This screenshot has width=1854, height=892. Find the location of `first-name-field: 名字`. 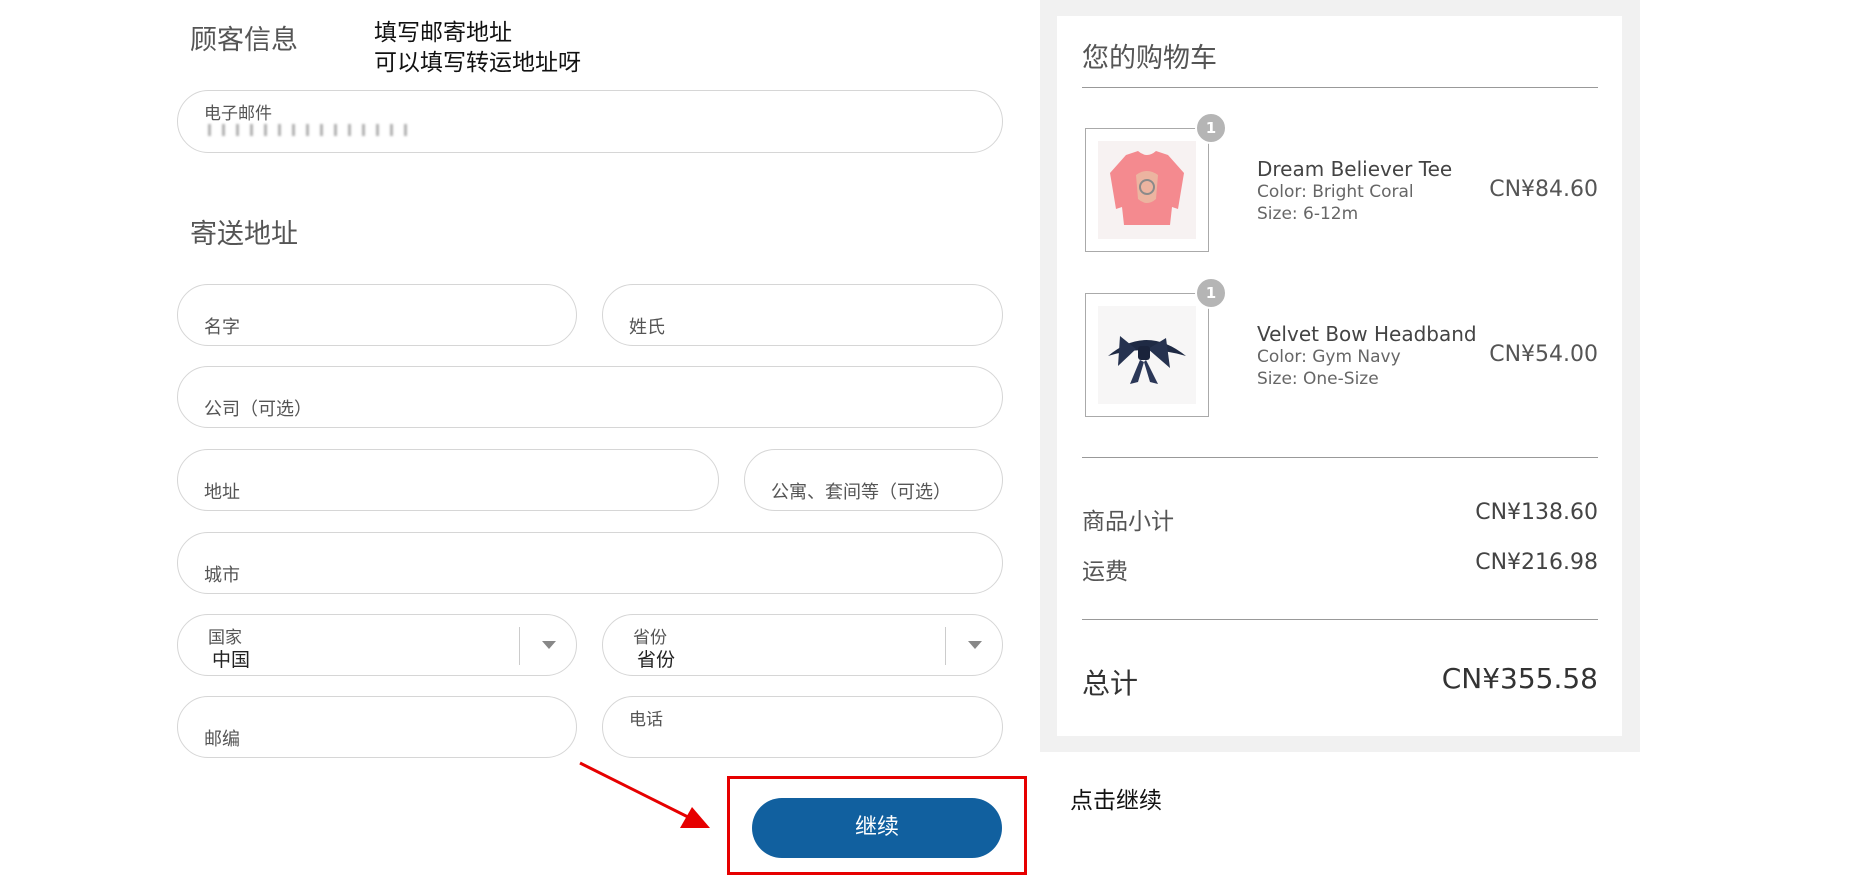

first-name-field: 名字 is located at coordinates (377, 315).